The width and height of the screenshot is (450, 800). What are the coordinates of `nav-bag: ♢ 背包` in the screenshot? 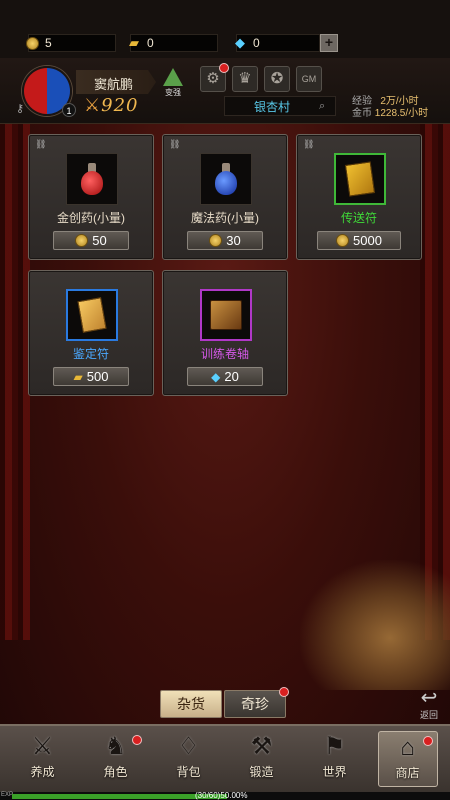 It's located at (189, 759).